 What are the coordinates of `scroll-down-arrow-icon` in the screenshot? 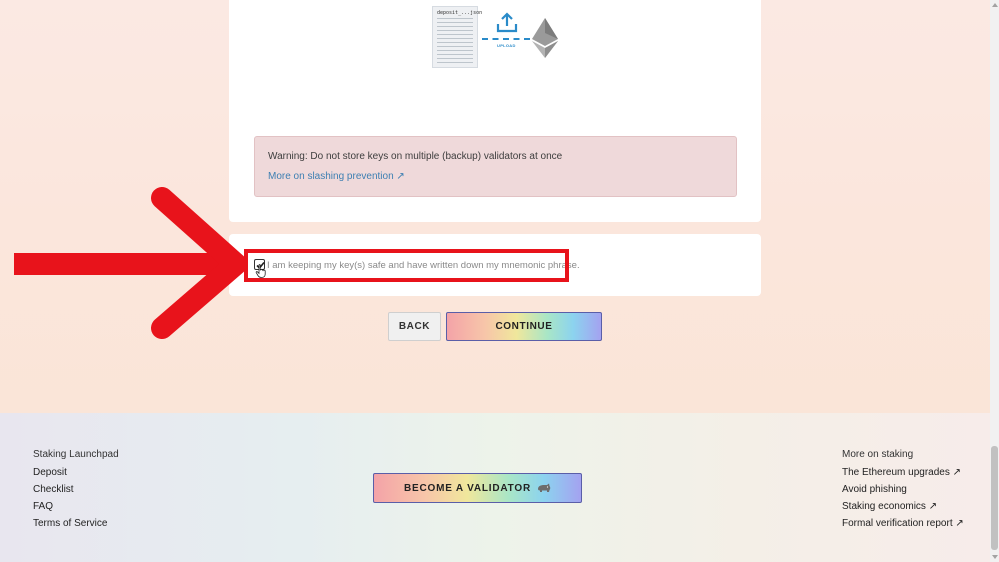 It's located at (995, 557).